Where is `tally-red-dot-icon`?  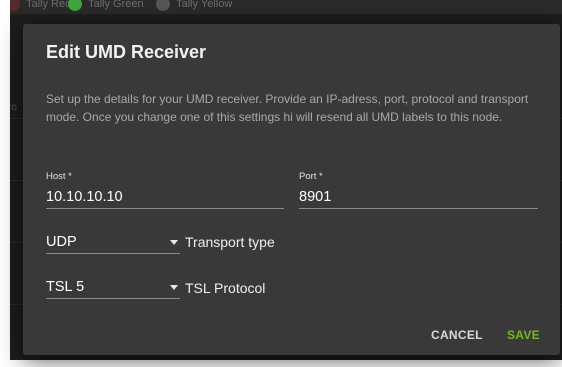
tally-red-dot-icon is located at coordinates (15, 5).